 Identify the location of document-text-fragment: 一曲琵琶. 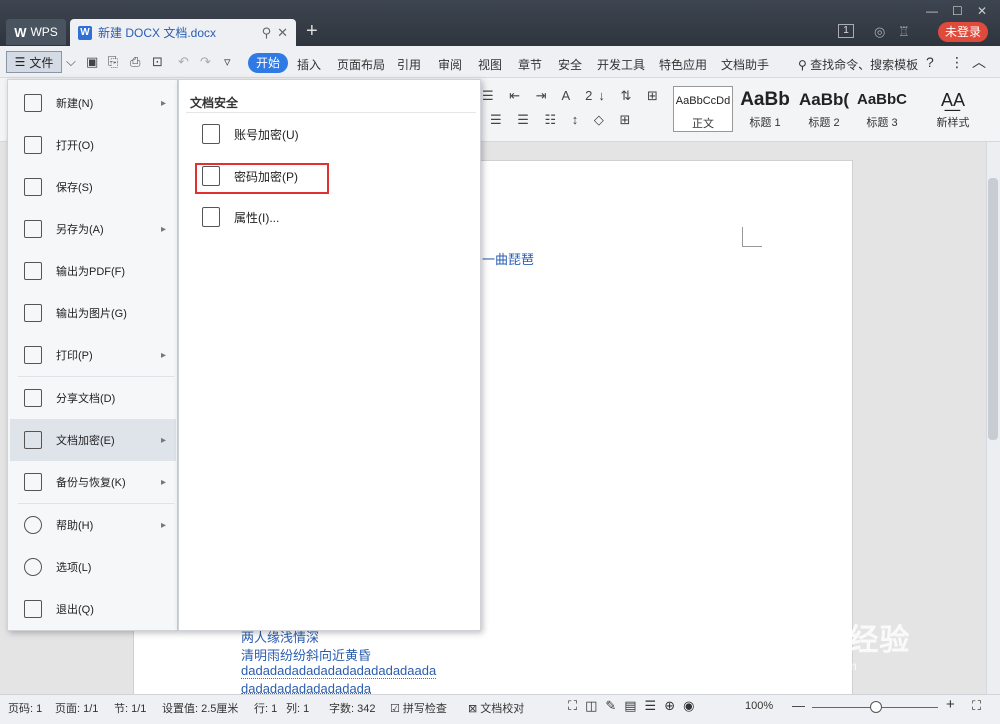
(508, 258).